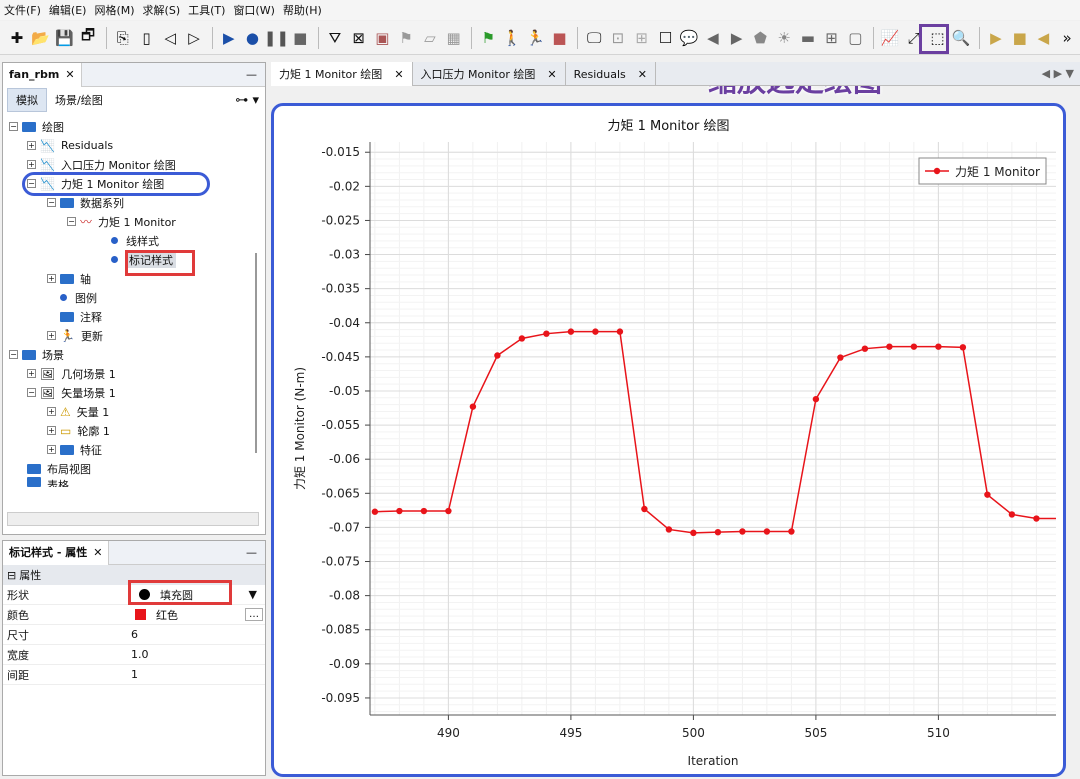 Image resolution: width=1080 pixels, height=779 pixels. What do you see at coordinates (335, 38) in the screenshot?
I see `filter-icon: ⛛` at bounding box center [335, 38].